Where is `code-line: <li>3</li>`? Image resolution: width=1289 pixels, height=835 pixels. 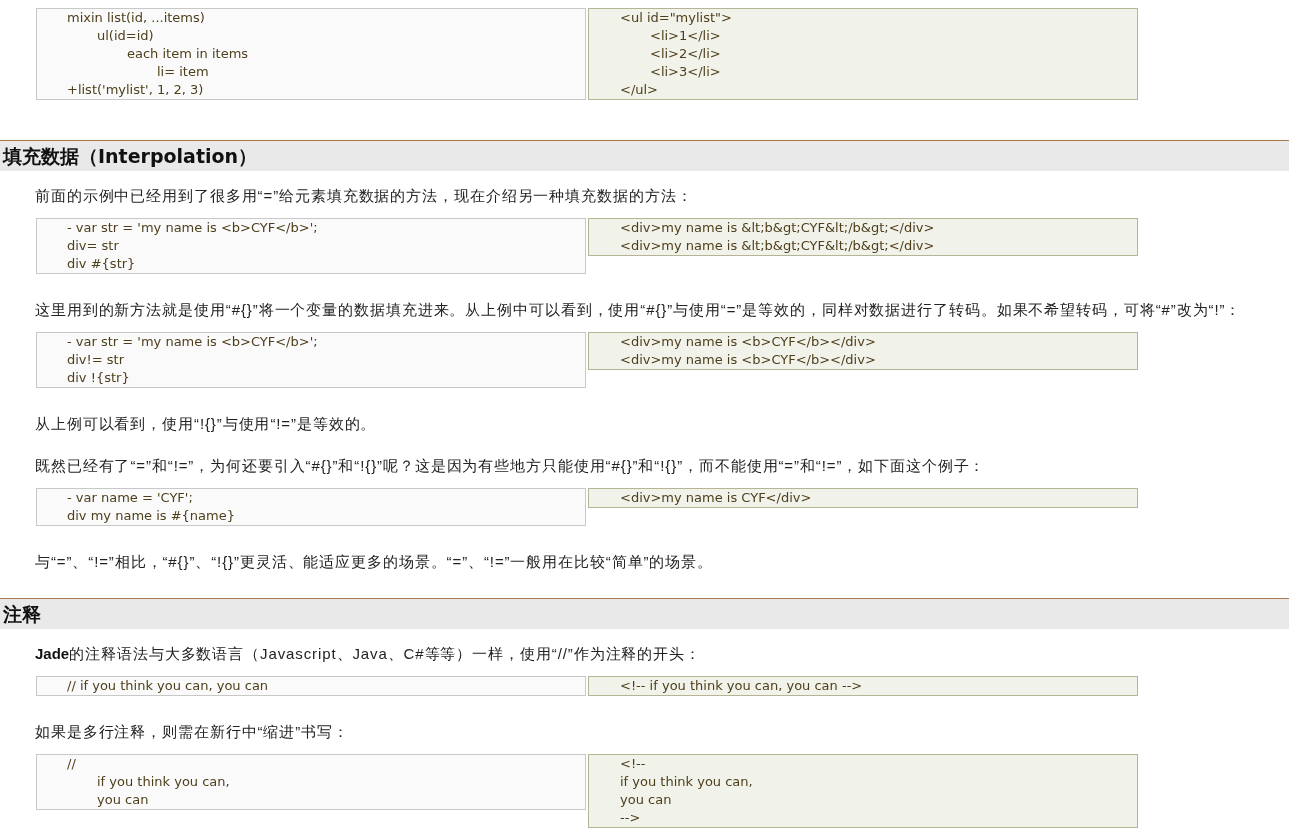 code-line: <li>3</li> is located at coordinates (685, 72).